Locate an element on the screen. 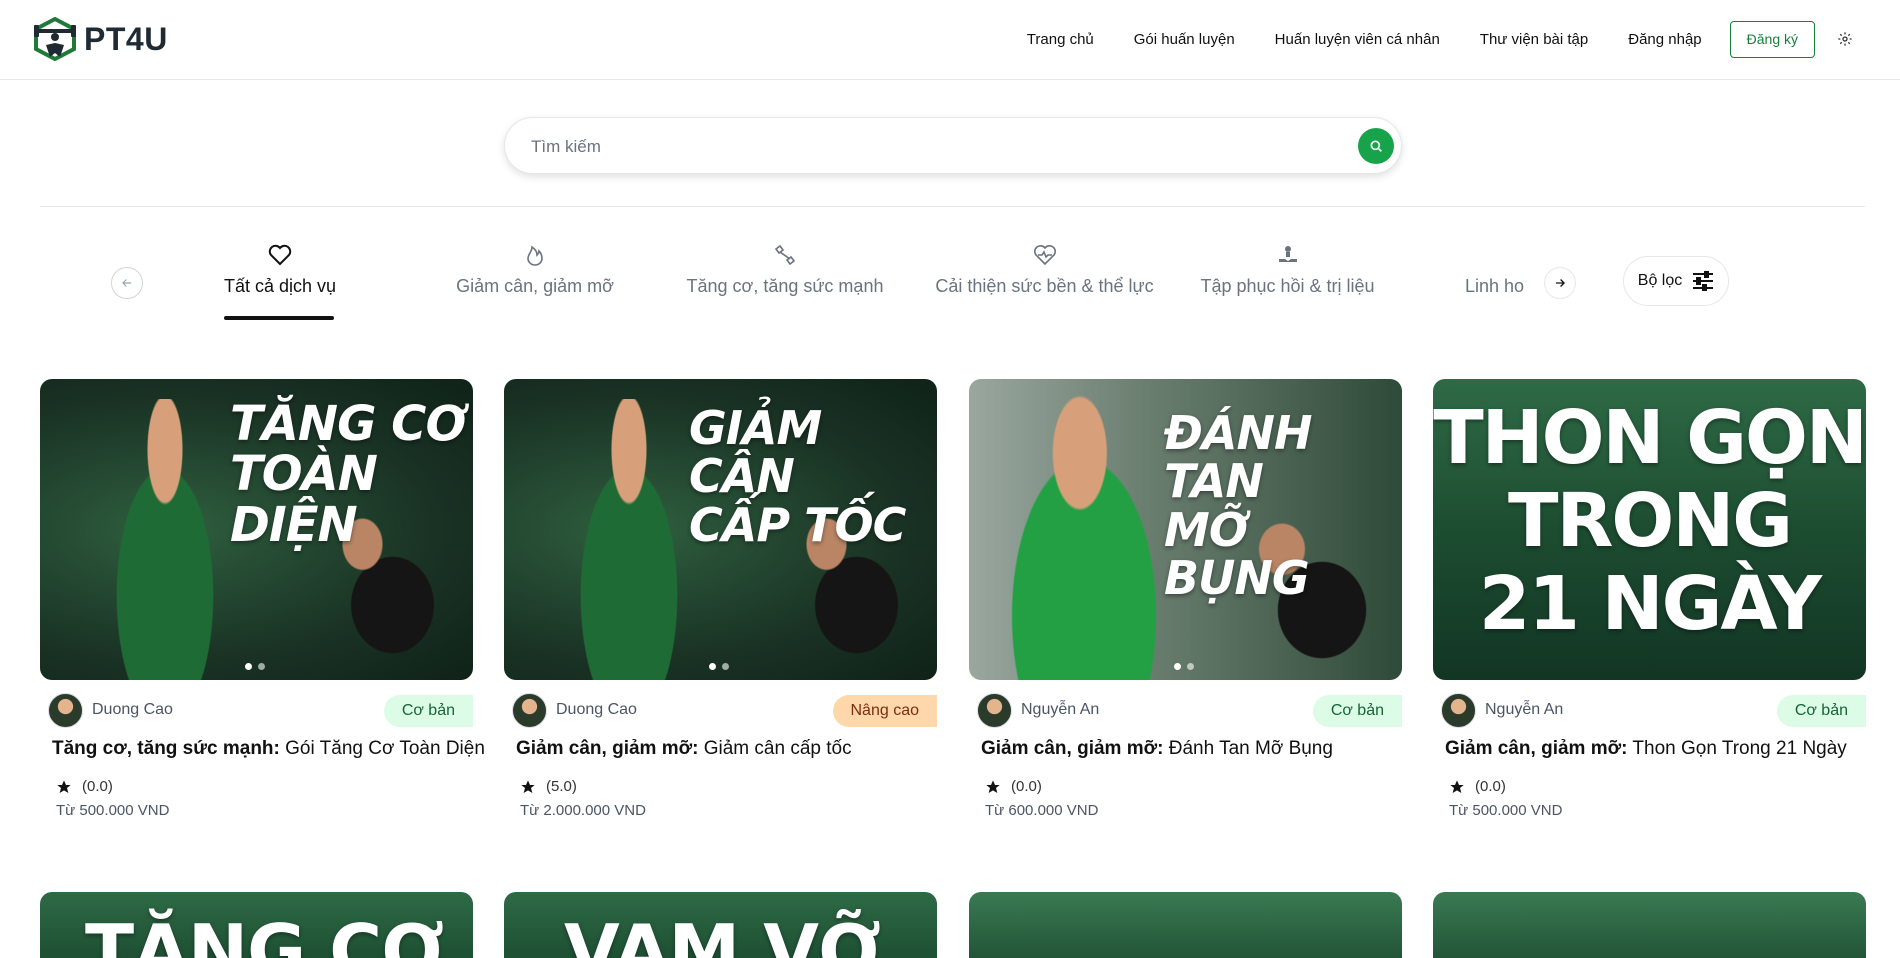  service-image: TĂNG CƠ TOÀN DIỆN is located at coordinates (256, 529).